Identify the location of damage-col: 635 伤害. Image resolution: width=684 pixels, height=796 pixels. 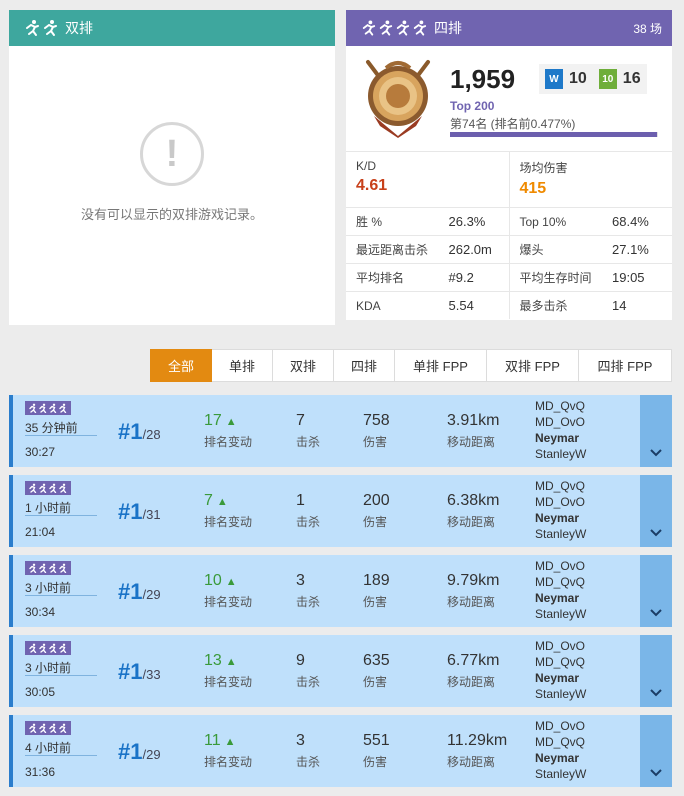
(376, 671).